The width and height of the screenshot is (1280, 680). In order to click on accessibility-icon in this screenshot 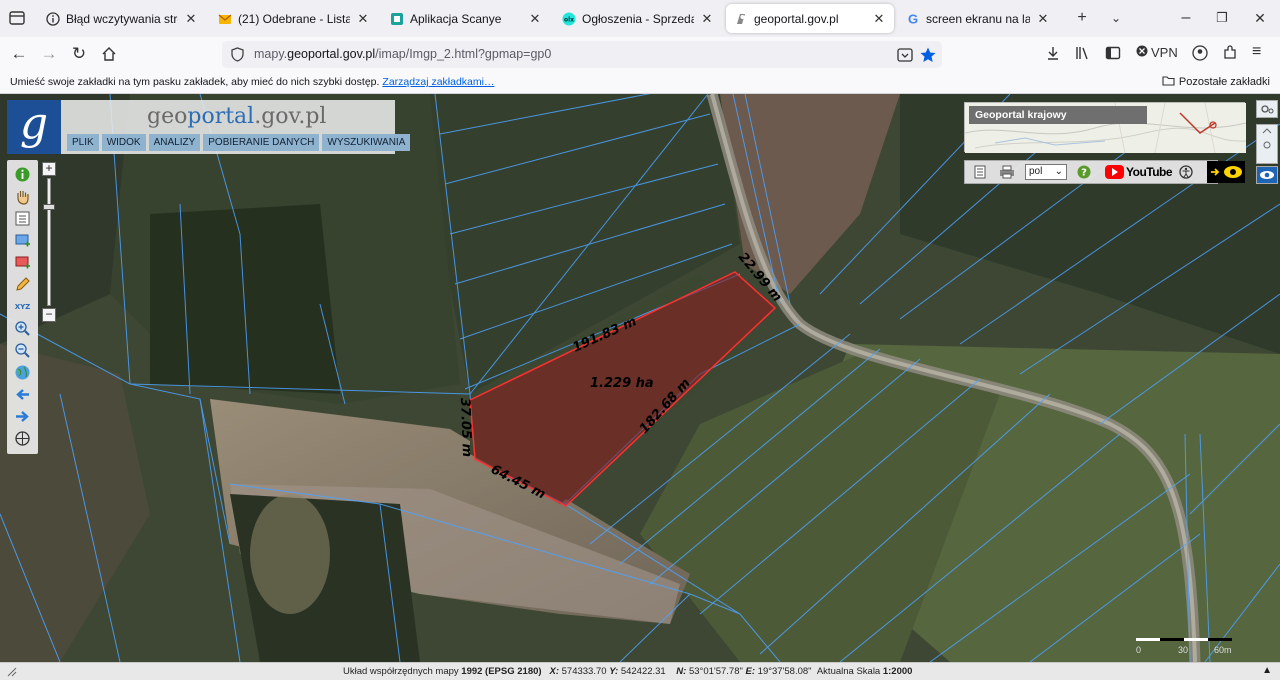, I will do `click(1186, 173)`.